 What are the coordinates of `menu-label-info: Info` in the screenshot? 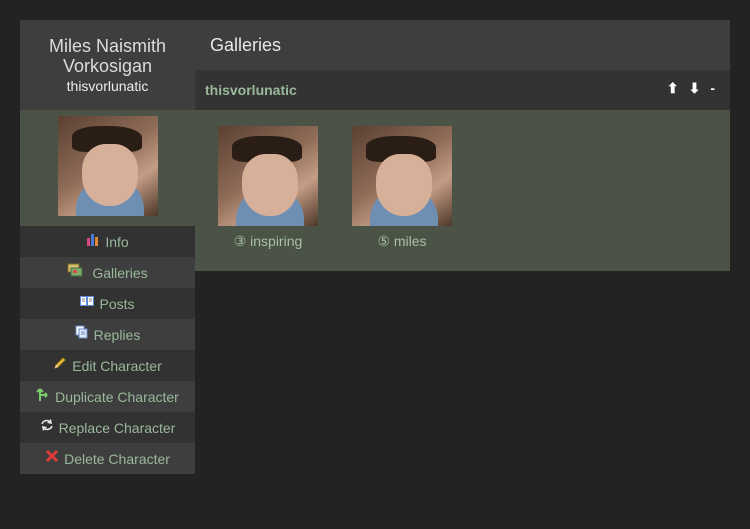 It's located at (117, 241).